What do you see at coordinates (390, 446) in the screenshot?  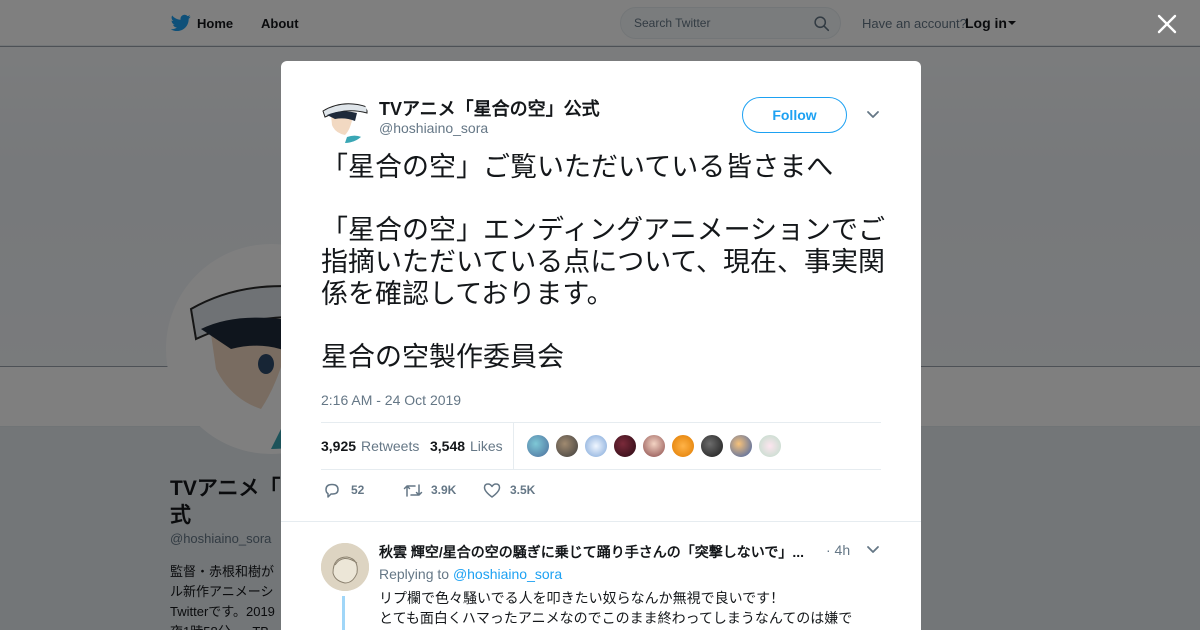 I see `retweet-label: Retweets` at bounding box center [390, 446].